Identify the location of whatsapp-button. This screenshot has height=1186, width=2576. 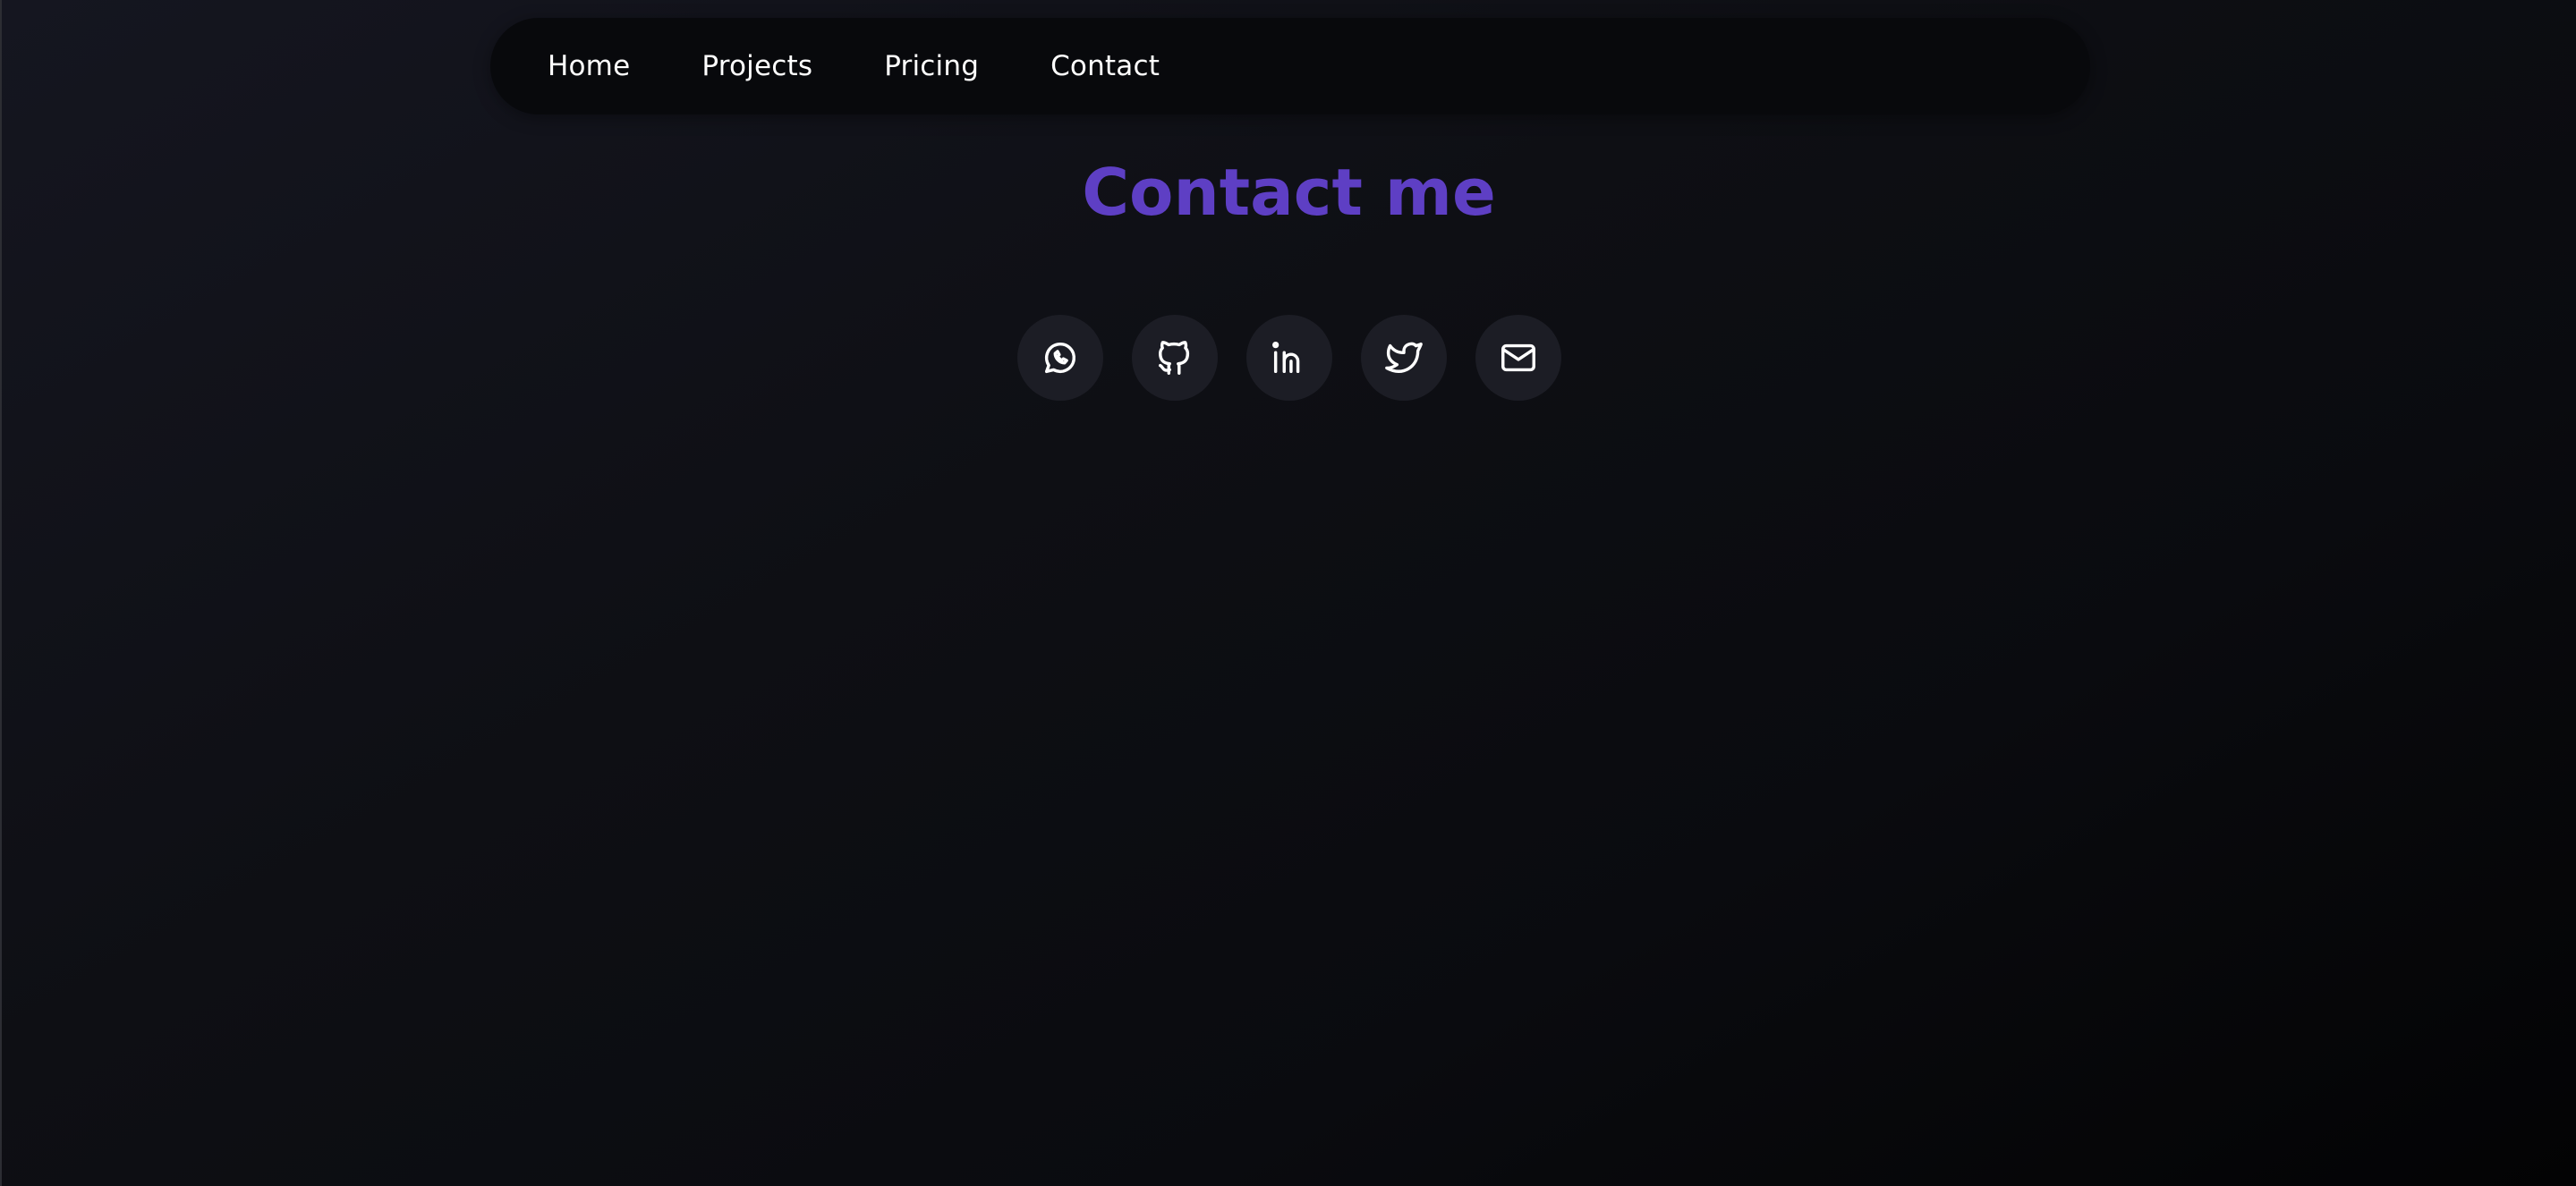
(1060, 358).